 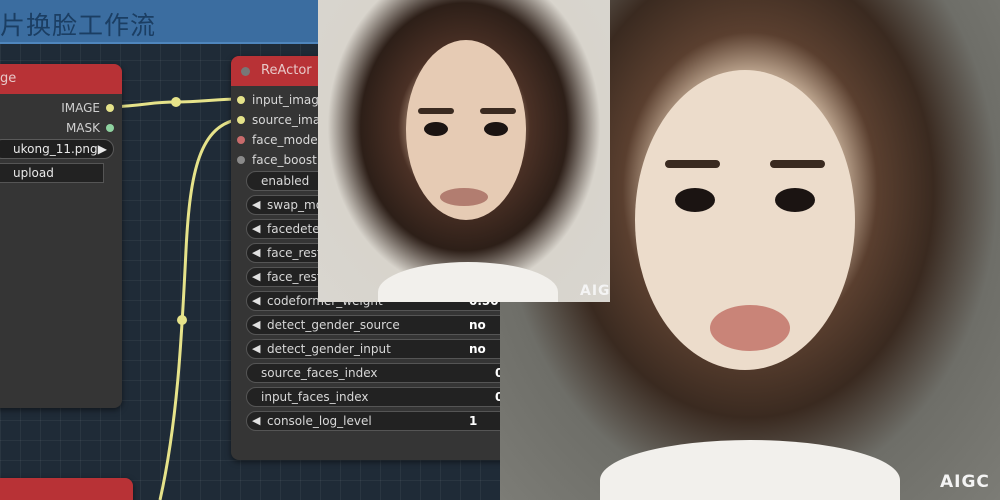 I want to click on input-slot-source-image: source_imag, so click(x=282, y=120).